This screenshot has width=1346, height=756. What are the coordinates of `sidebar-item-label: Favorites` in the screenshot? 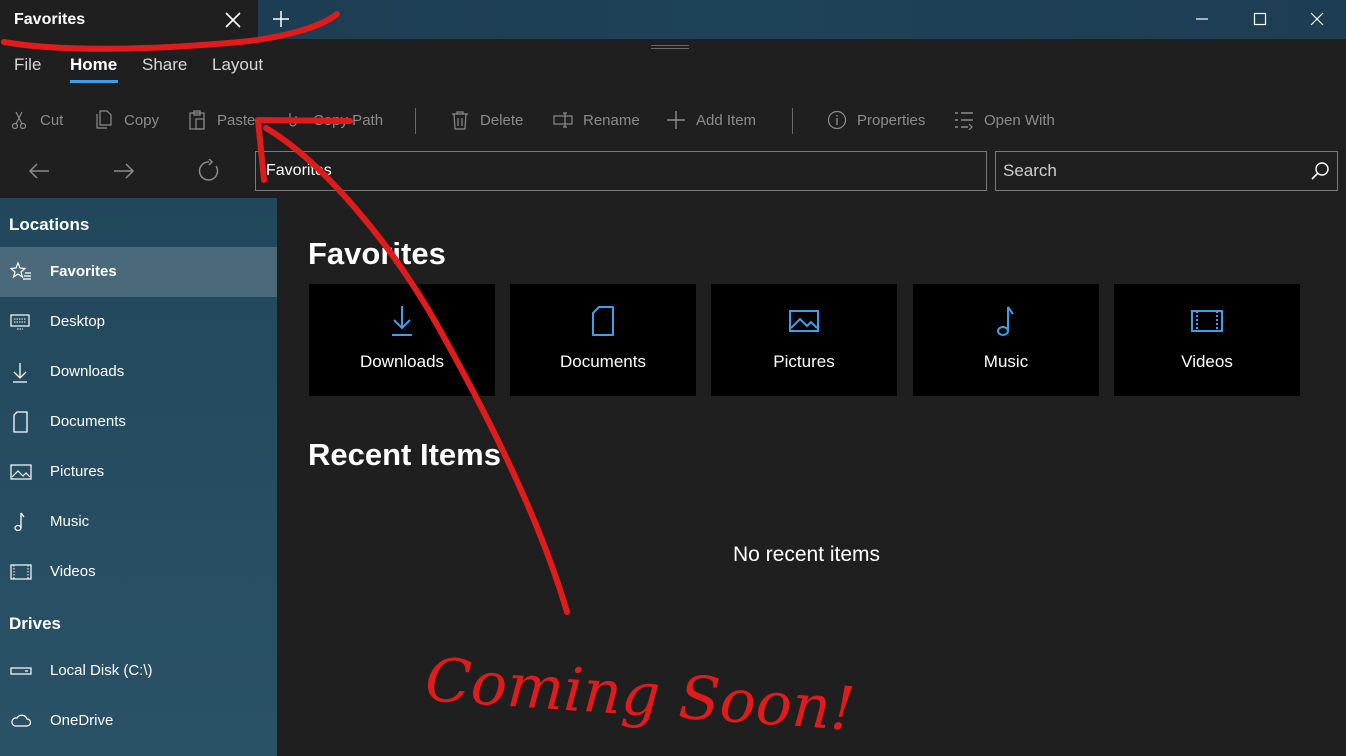 It's located at (83, 271).